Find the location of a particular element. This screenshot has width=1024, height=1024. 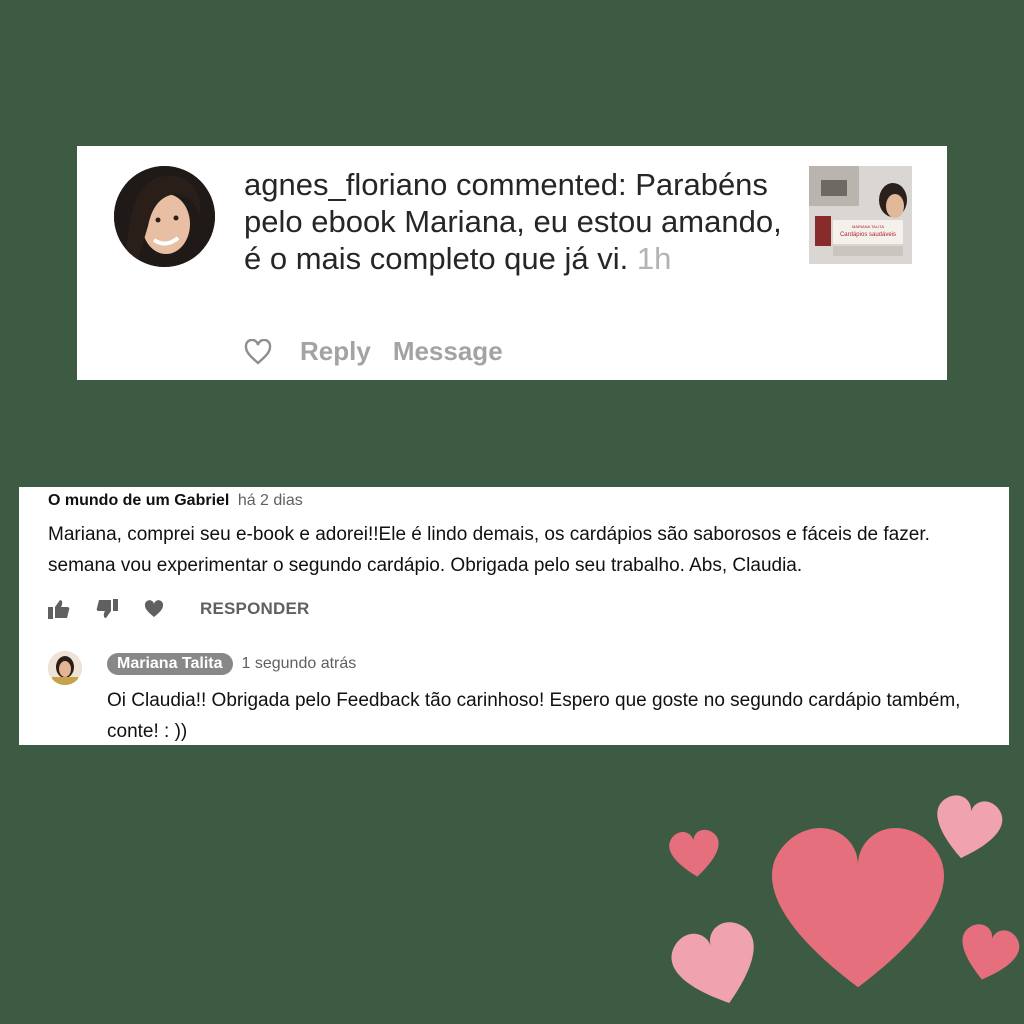

heart-light-top-right is located at coordinates (967, 828).